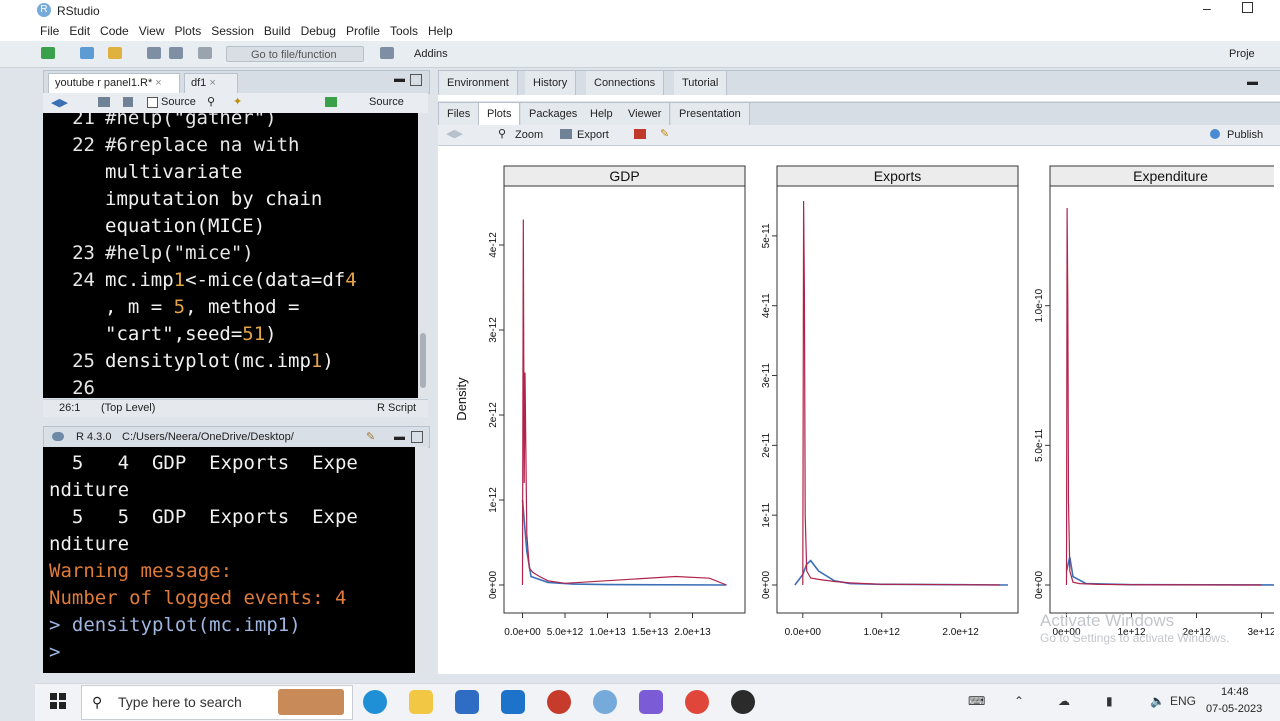  Describe the element at coordinates (202, 307) in the screenshot. I see `code-line: , m = 5, method =` at that location.